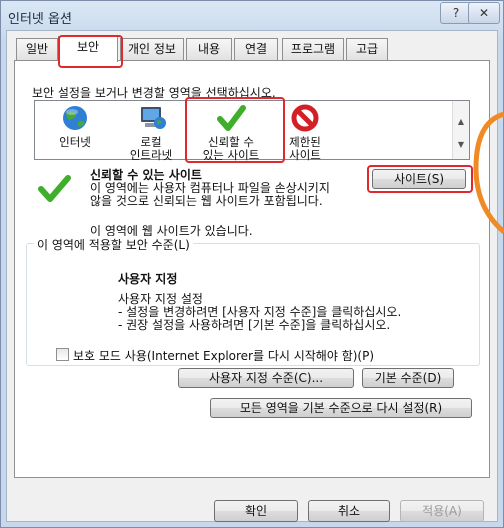  What do you see at coordinates (341, 408) in the screenshot?
I see `reset-all-zones-button: 모든 영역을 기본 수준으로 다시 설정(R)` at bounding box center [341, 408].